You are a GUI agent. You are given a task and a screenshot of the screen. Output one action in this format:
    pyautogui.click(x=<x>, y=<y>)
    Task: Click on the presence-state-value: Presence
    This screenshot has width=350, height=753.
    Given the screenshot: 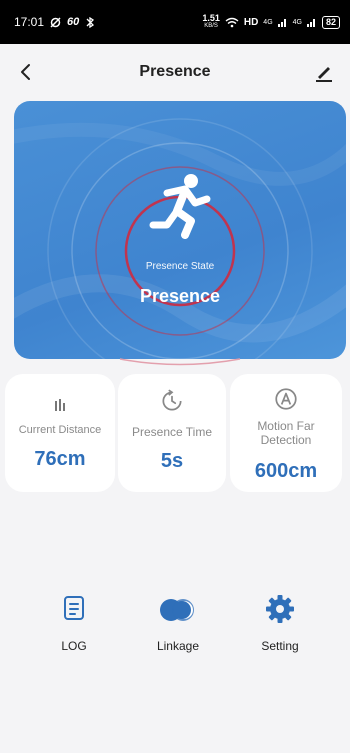 What is the action you would take?
    pyautogui.click(x=180, y=296)
    